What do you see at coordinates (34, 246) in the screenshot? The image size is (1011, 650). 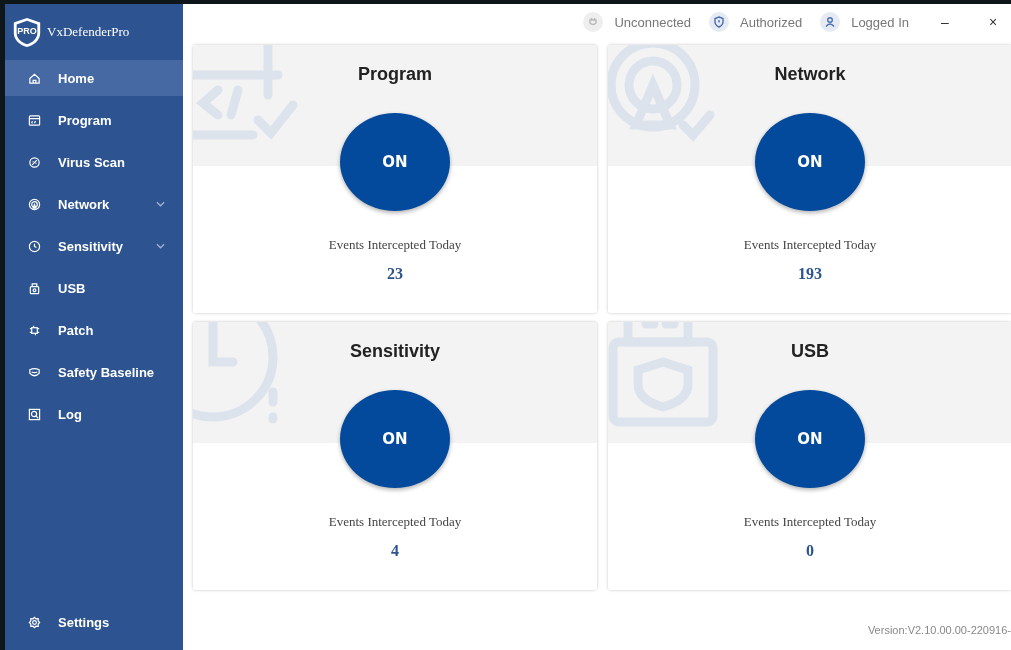 I see `clock-icon` at bounding box center [34, 246].